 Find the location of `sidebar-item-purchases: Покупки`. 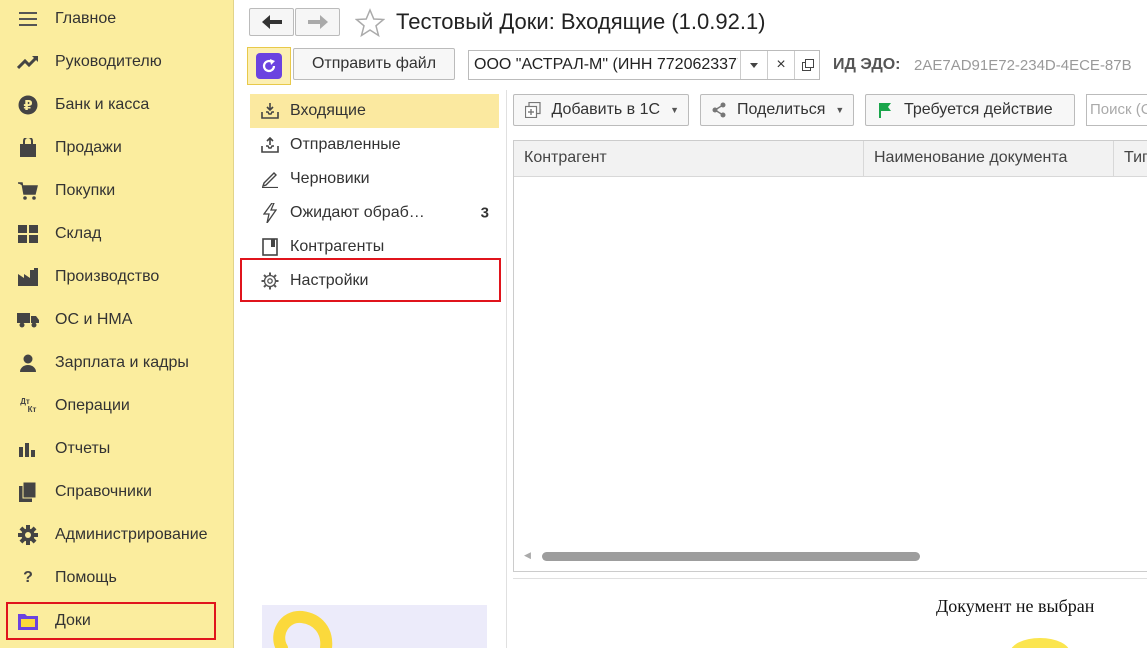

sidebar-item-purchases: Покупки is located at coordinates (117, 190).